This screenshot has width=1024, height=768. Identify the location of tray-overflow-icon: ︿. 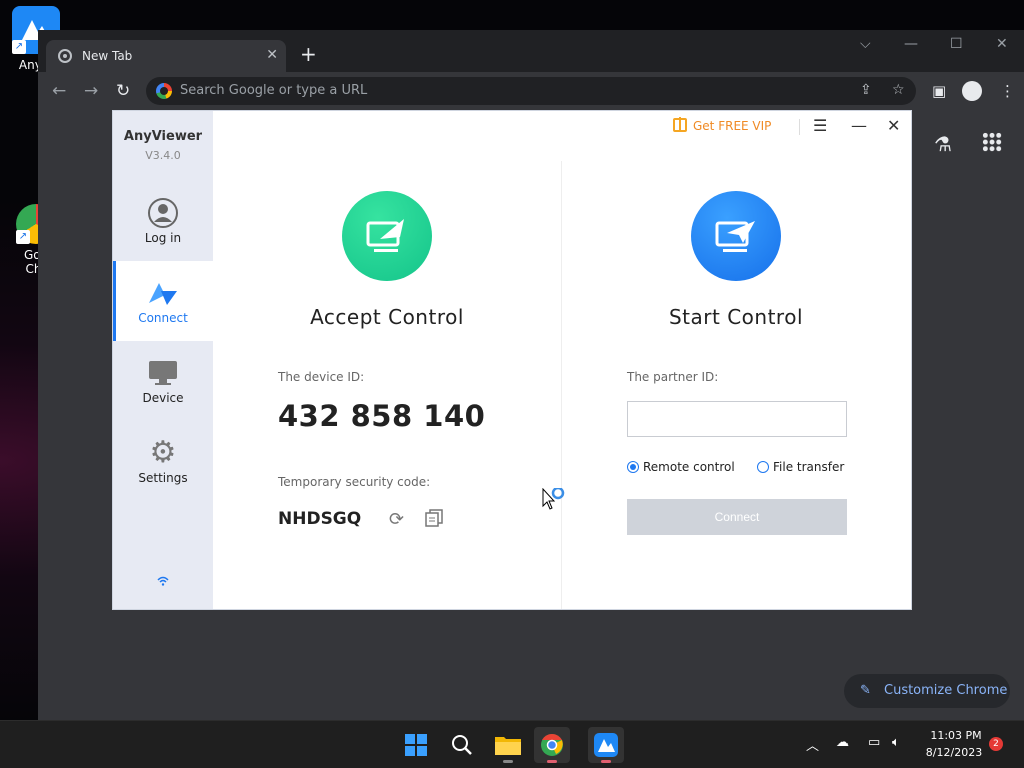
(812, 744).